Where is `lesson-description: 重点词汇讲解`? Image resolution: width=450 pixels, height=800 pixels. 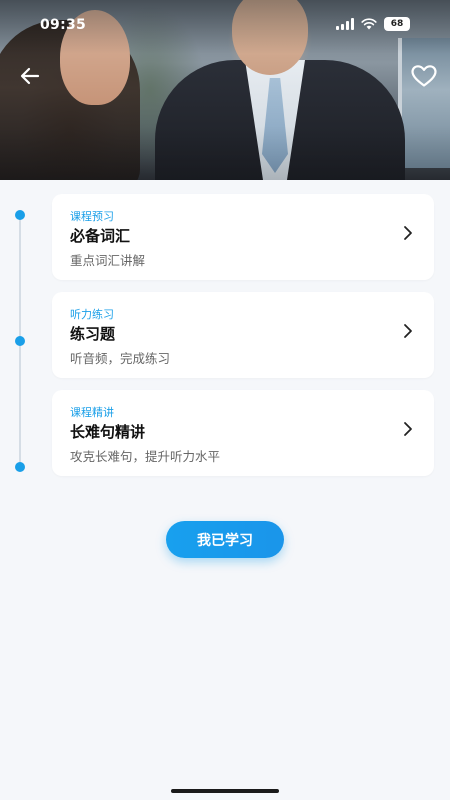 lesson-description: 重点词汇讲解 is located at coordinates (108, 260).